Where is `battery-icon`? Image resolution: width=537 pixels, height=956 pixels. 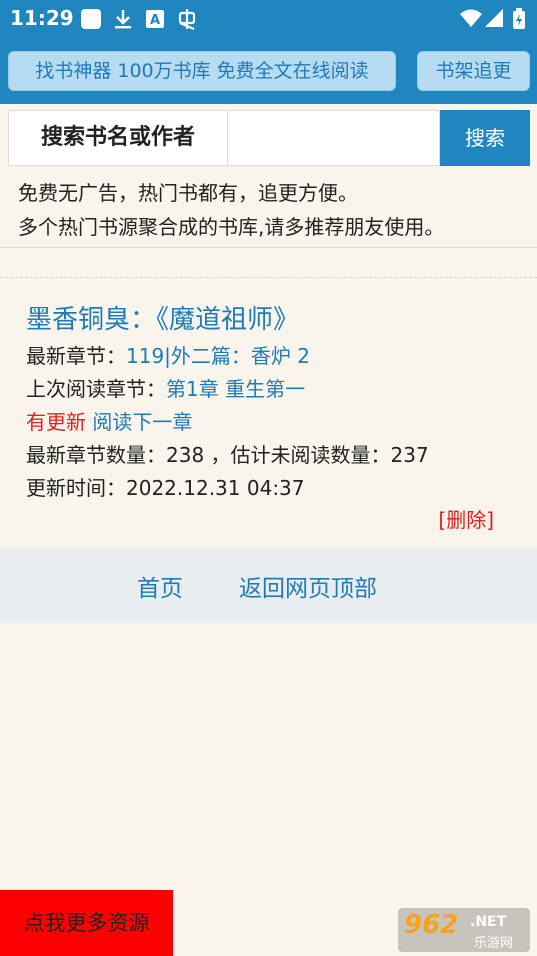
battery-icon is located at coordinates (519, 21).